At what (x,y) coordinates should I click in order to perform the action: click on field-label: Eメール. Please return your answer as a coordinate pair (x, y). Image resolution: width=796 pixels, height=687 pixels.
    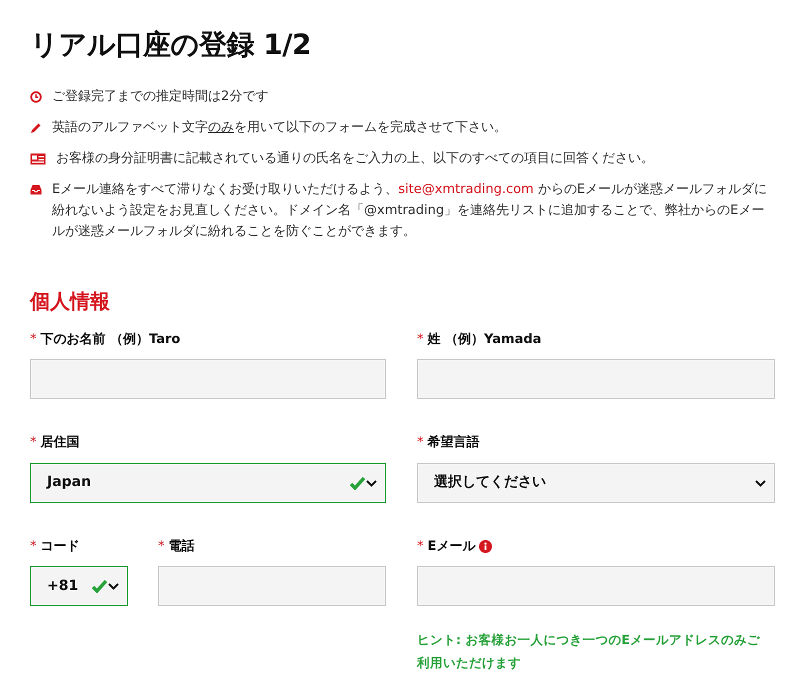
    Looking at the image, I should click on (452, 547).